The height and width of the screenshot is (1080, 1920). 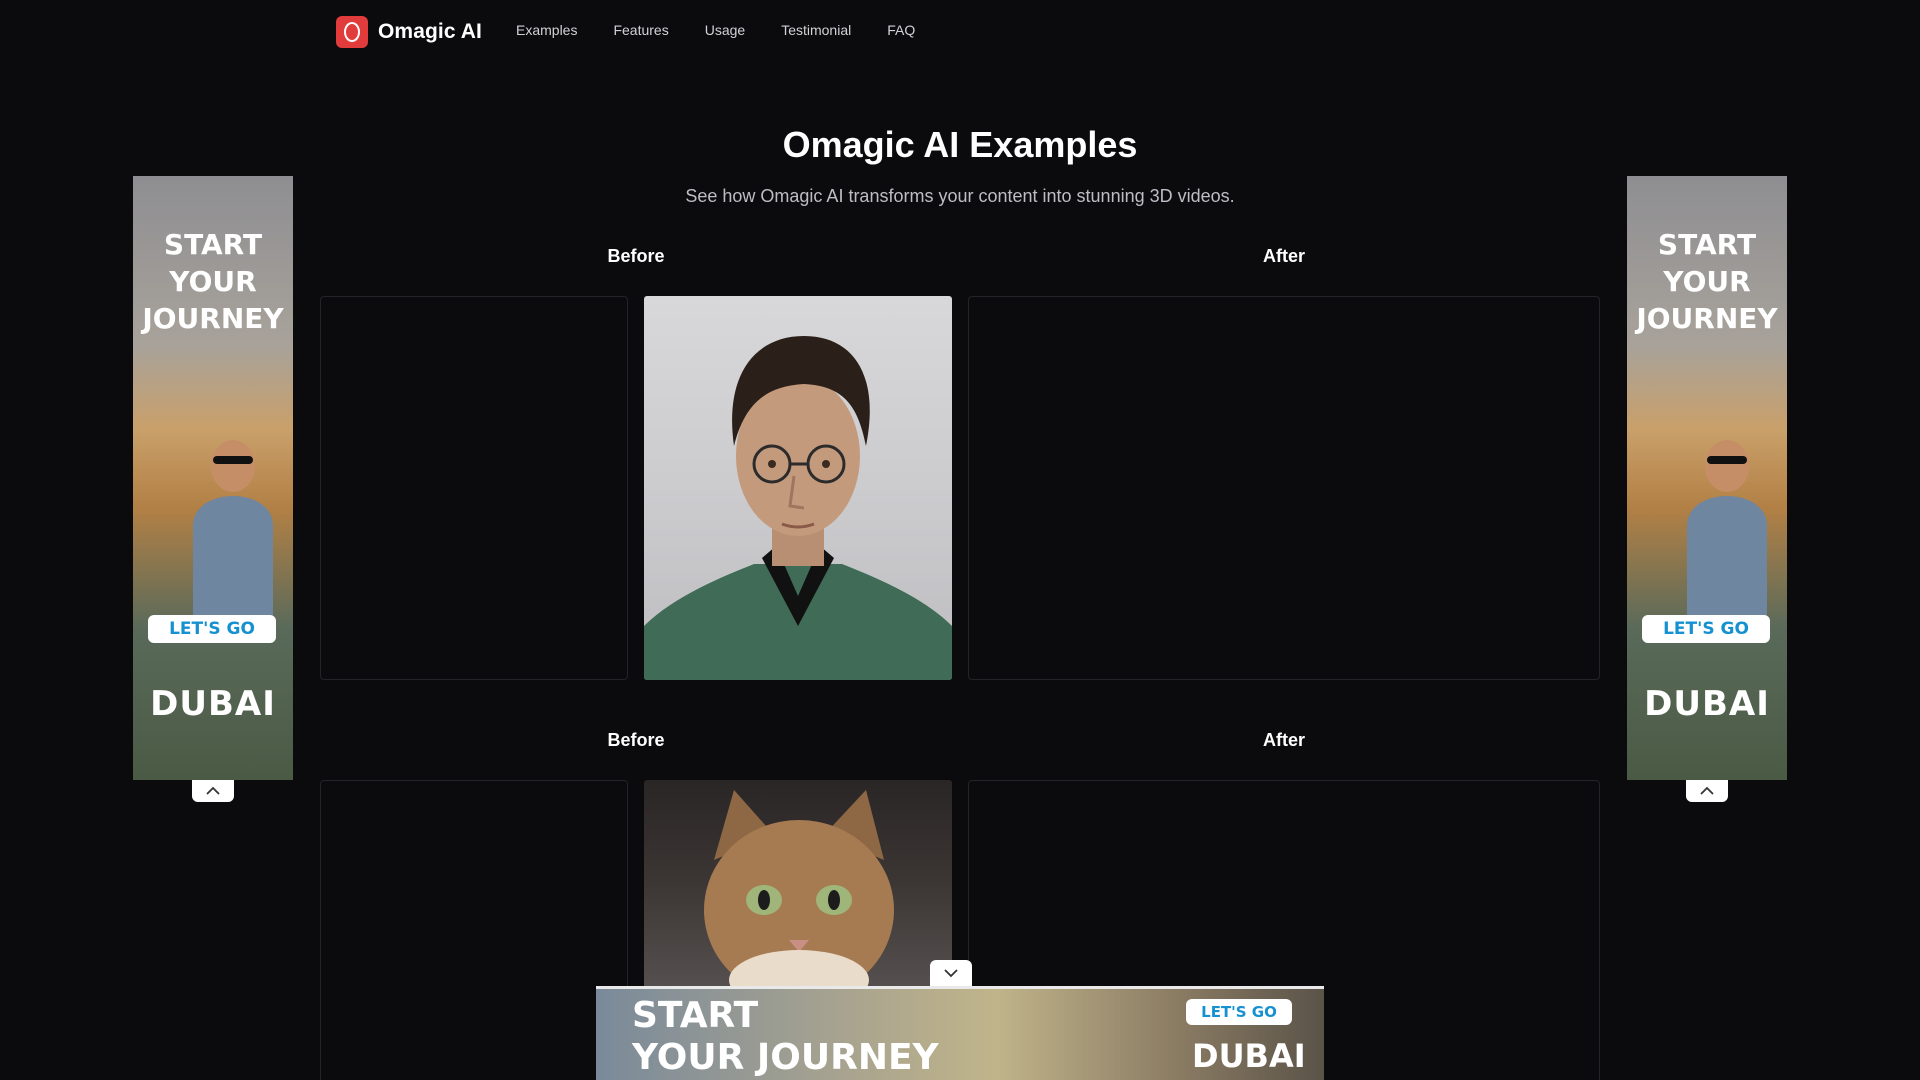 I want to click on cat-portrait-image, so click(x=798, y=890).